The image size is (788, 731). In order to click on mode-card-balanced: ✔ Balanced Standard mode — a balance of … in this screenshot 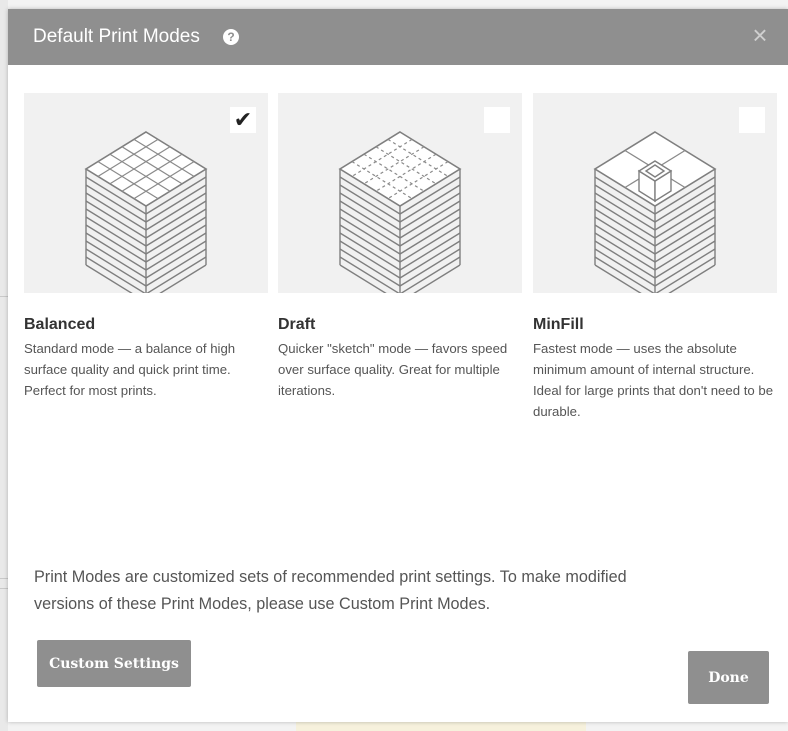, I will do `click(146, 247)`.